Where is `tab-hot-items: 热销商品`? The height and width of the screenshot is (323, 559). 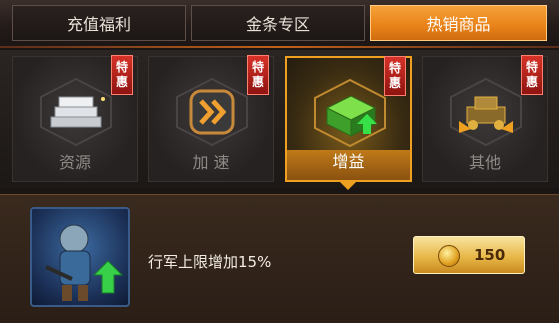
tab-hot-items: 热销商品 is located at coordinates (458, 23).